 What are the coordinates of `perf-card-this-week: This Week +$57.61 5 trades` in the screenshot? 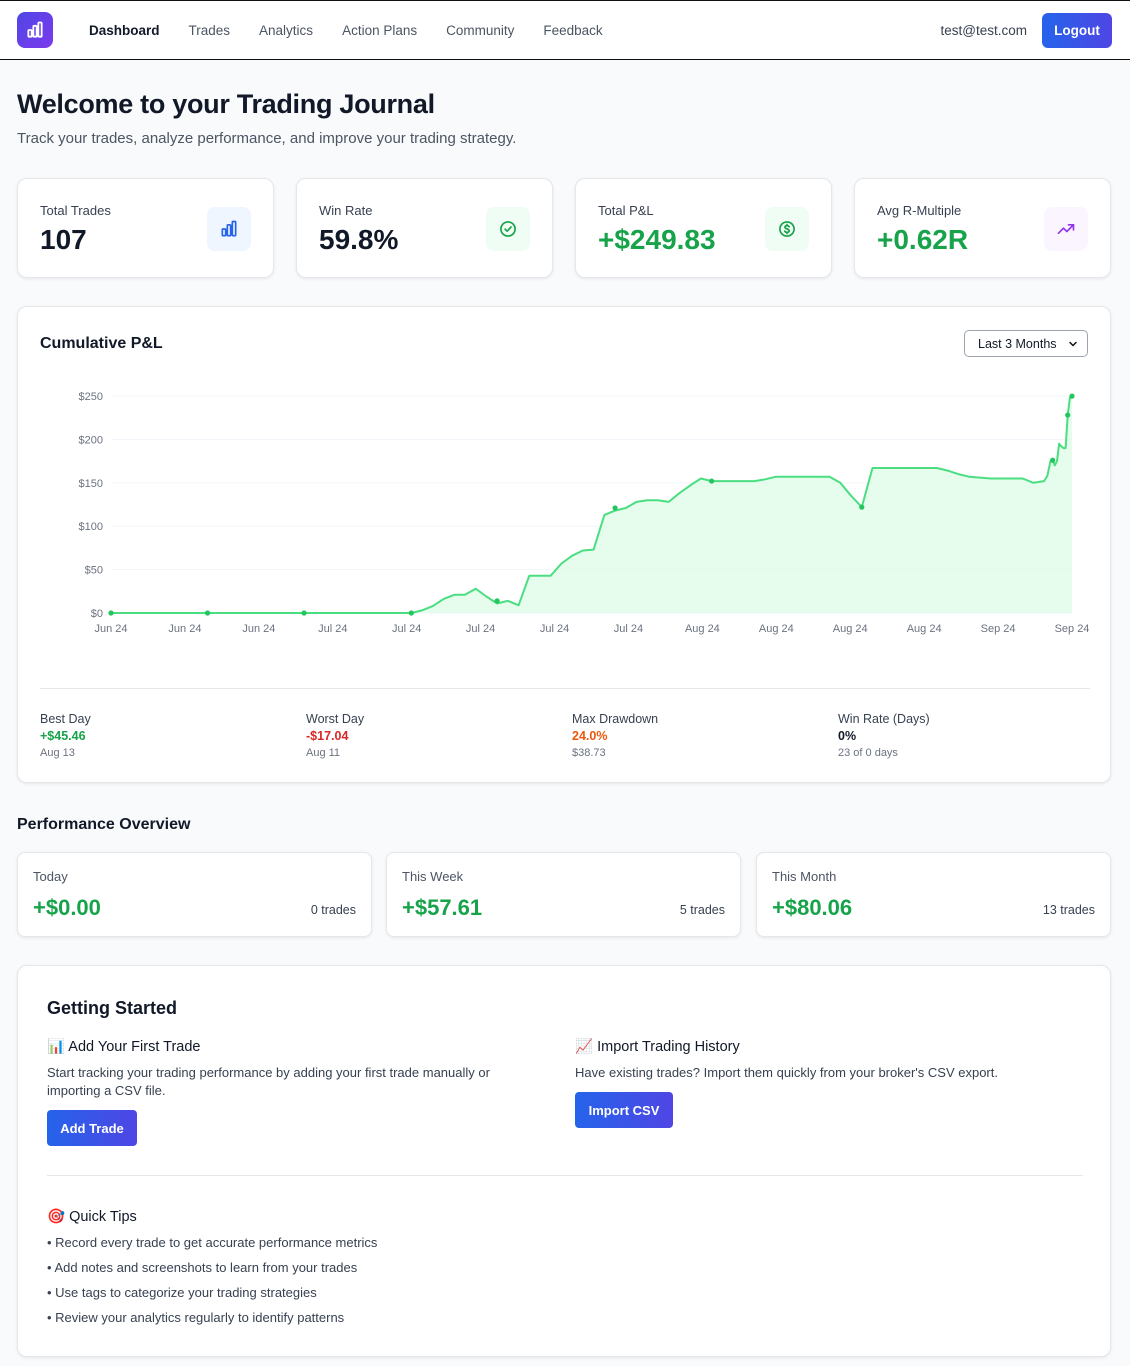 It's located at (563, 894).